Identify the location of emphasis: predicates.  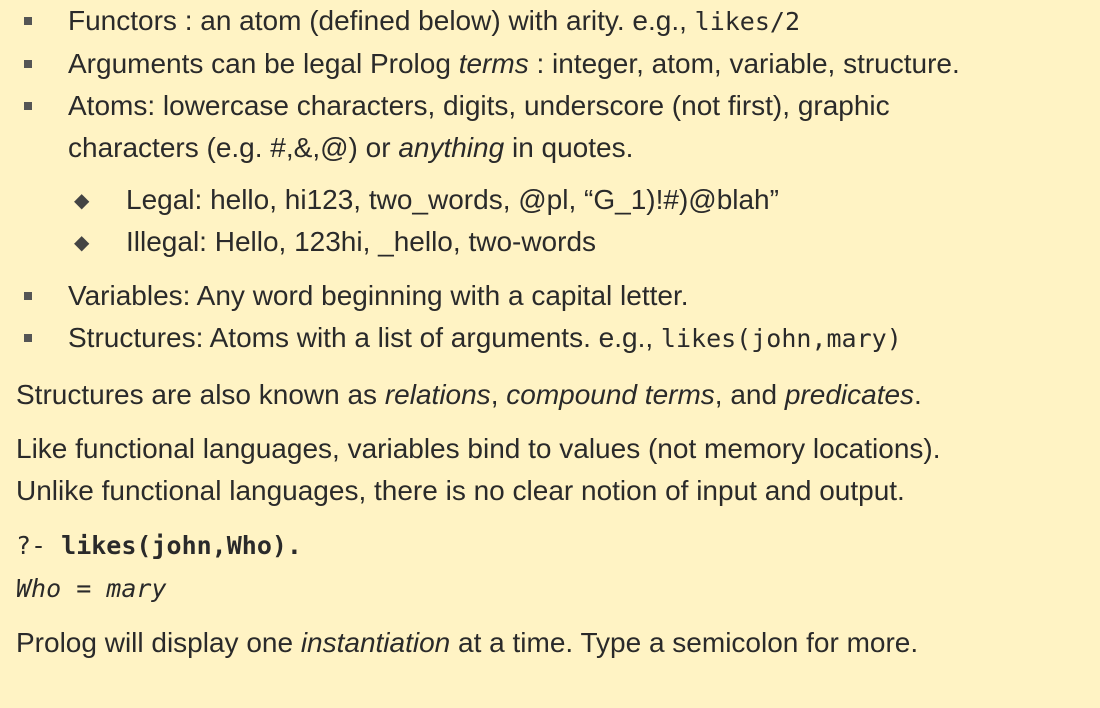
(849, 394).